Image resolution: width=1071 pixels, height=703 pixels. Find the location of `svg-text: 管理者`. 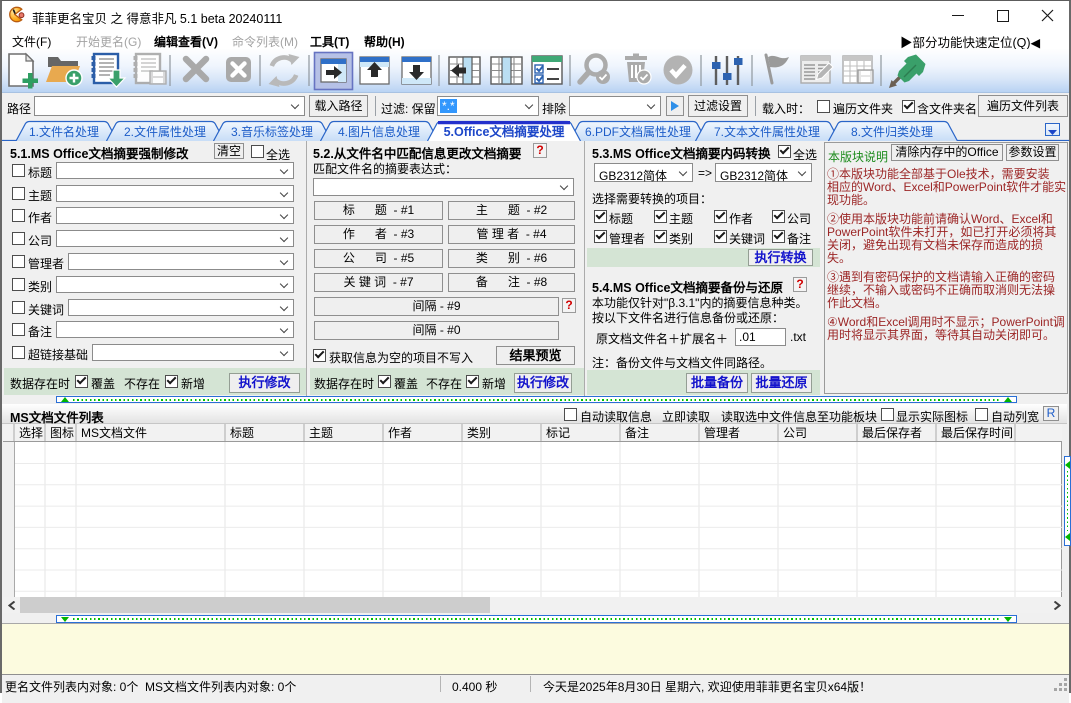

svg-text: 管理者 is located at coordinates (722, 432).